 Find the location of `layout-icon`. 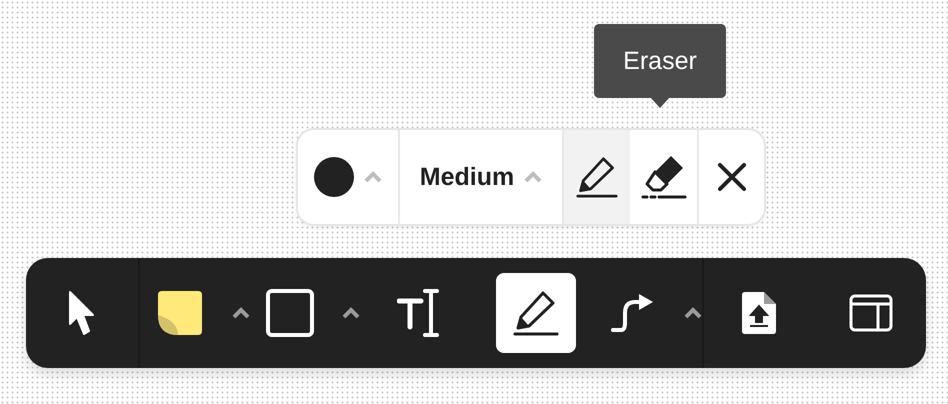

layout-icon is located at coordinates (871, 313).